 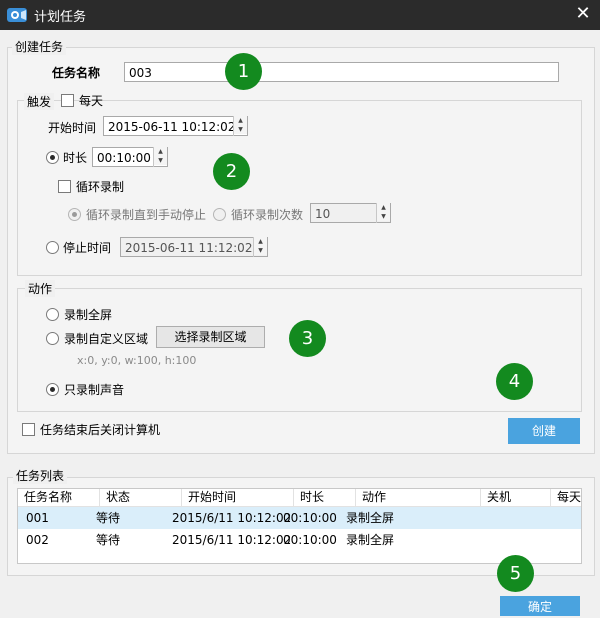 I want to click on stop-time-radio, so click(x=52, y=247).